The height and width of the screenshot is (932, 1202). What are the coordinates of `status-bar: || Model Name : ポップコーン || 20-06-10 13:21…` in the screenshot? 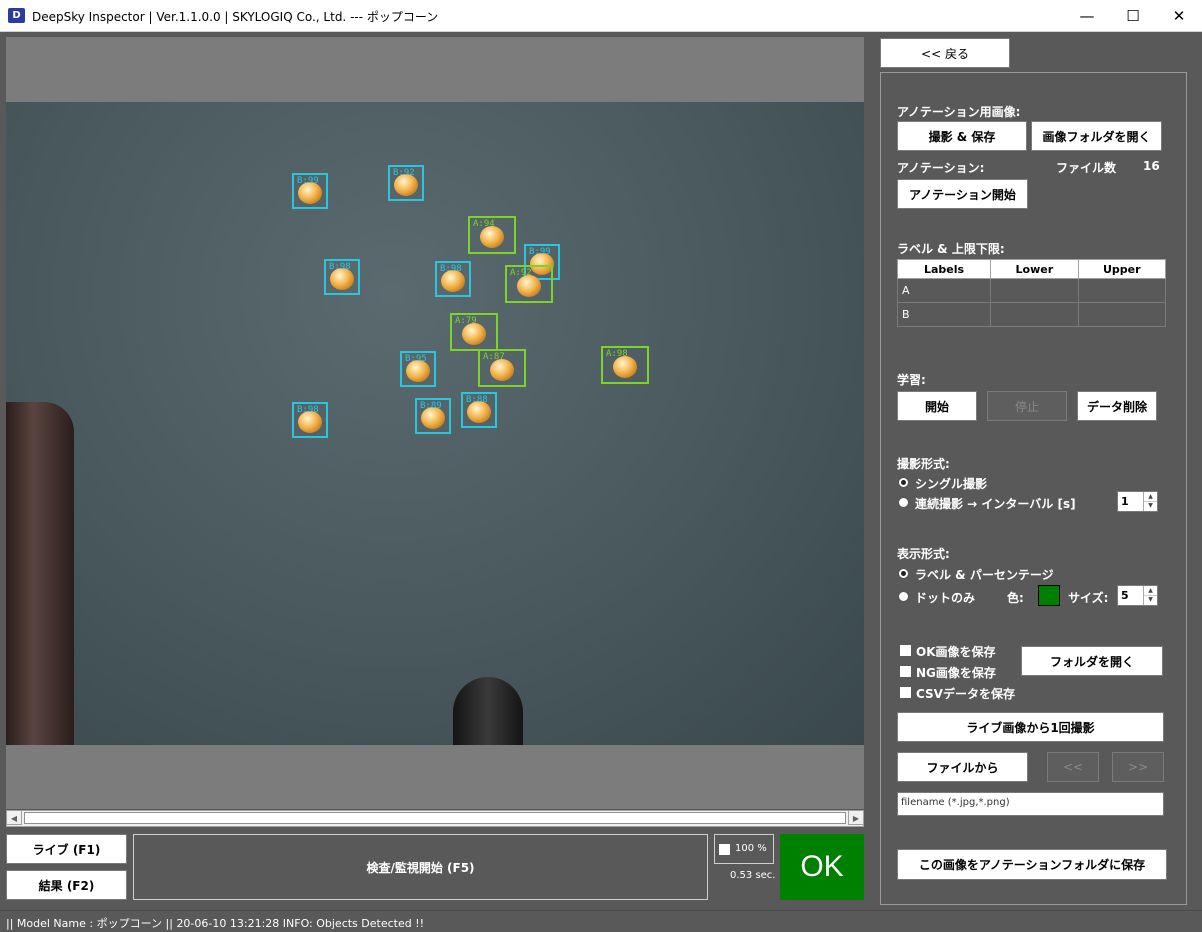 It's located at (601, 921).